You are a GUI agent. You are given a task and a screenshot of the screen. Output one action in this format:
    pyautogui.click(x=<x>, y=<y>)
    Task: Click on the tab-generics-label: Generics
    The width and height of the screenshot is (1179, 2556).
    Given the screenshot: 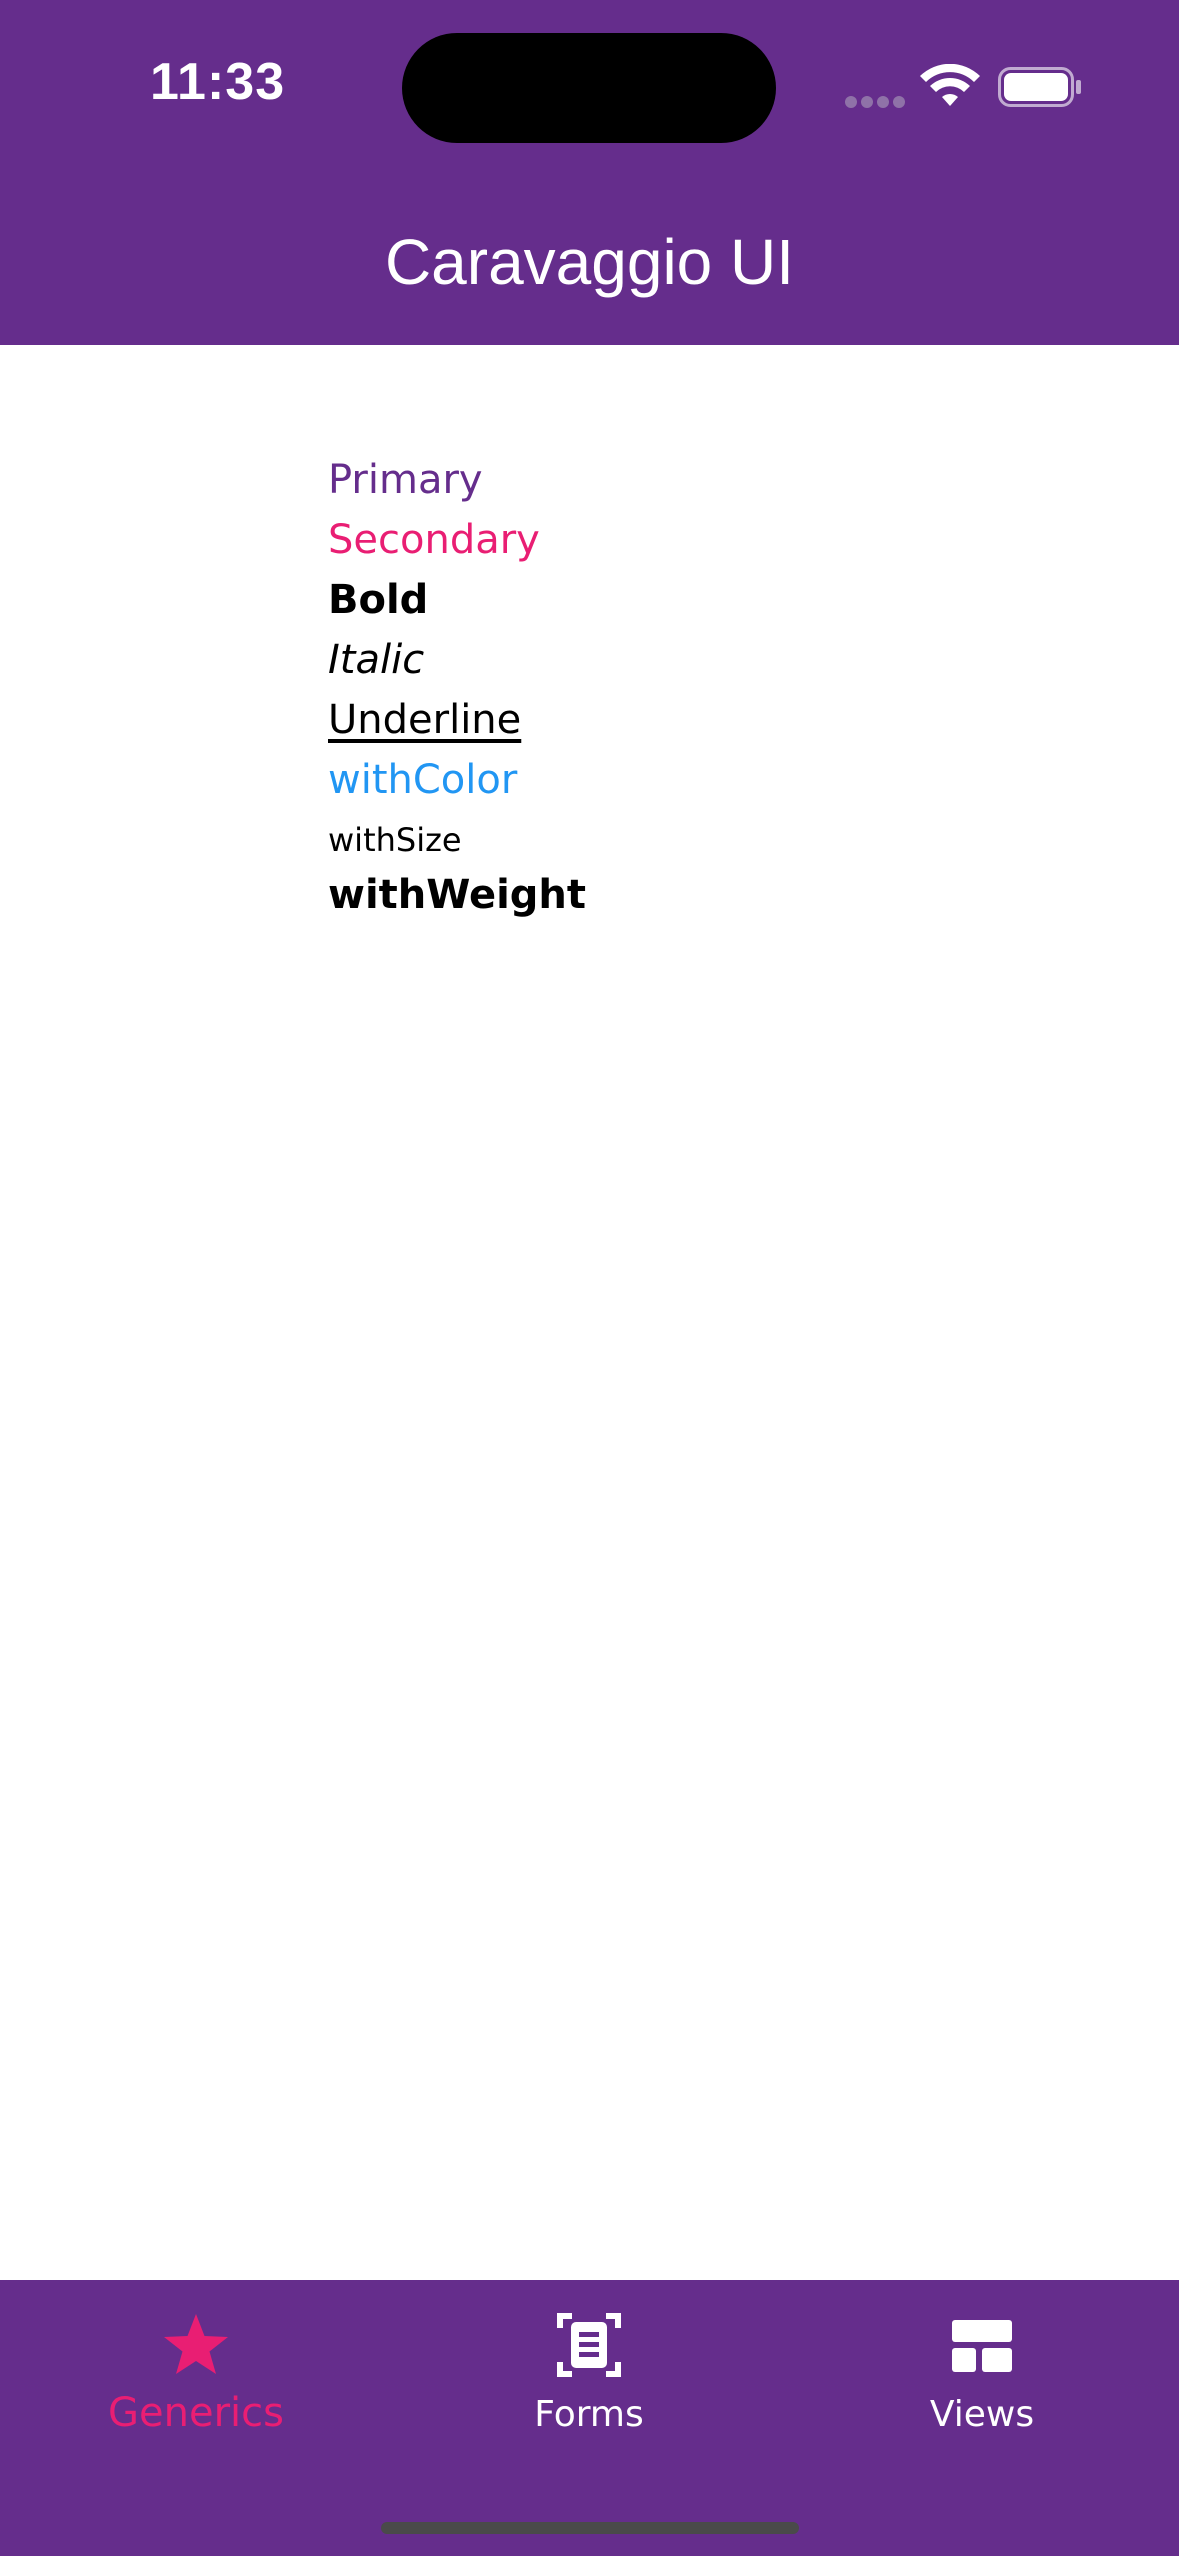 What is the action you would take?
    pyautogui.click(x=196, y=2413)
    